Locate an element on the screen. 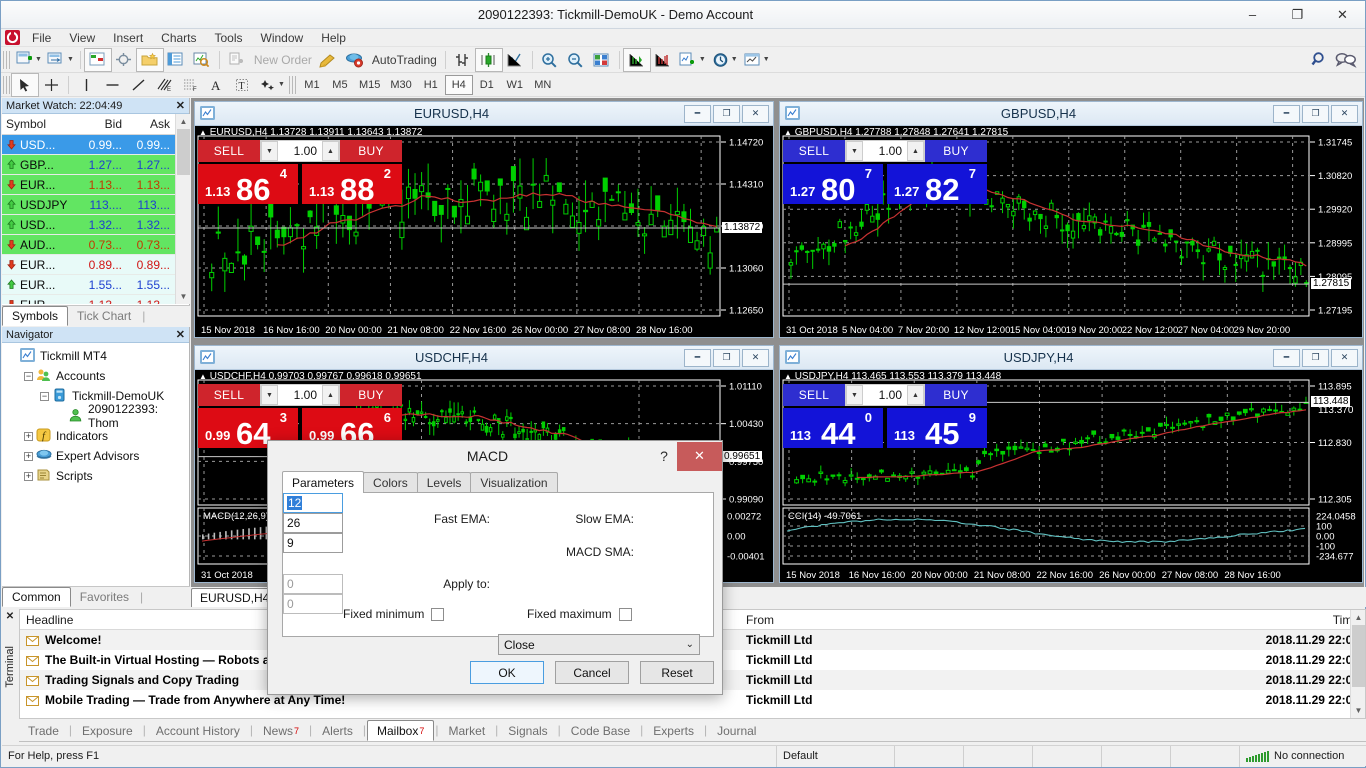 This screenshot has width=1366, height=768. column-from: From is located at coordinates (996, 619).